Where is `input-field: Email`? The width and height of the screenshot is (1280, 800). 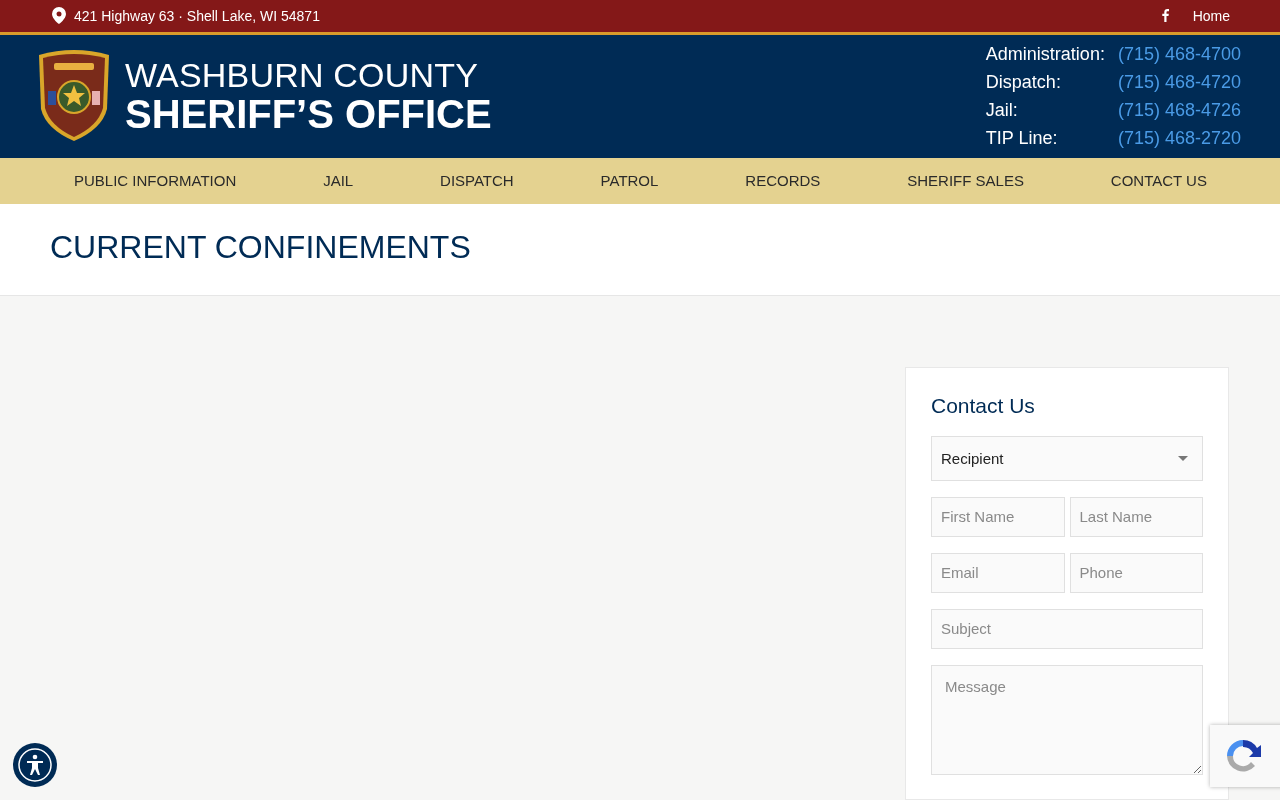
input-field: Email is located at coordinates (998, 573).